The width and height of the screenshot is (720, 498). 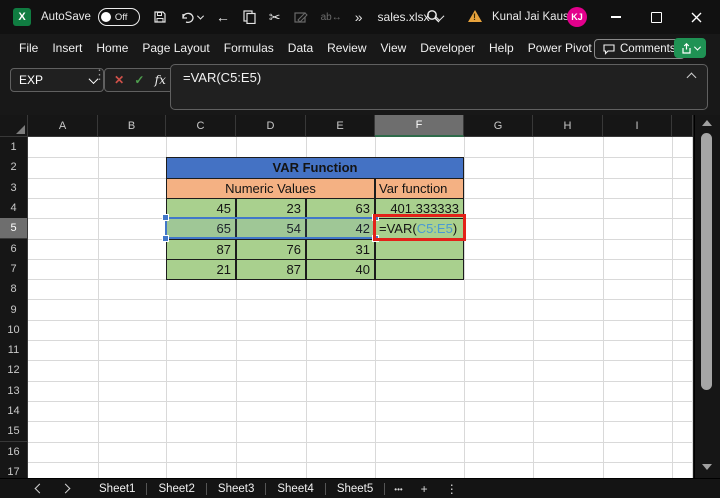 What do you see at coordinates (175, 48) in the screenshot?
I see `menu-item-page-layout: Page Layout` at bounding box center [175, 48].